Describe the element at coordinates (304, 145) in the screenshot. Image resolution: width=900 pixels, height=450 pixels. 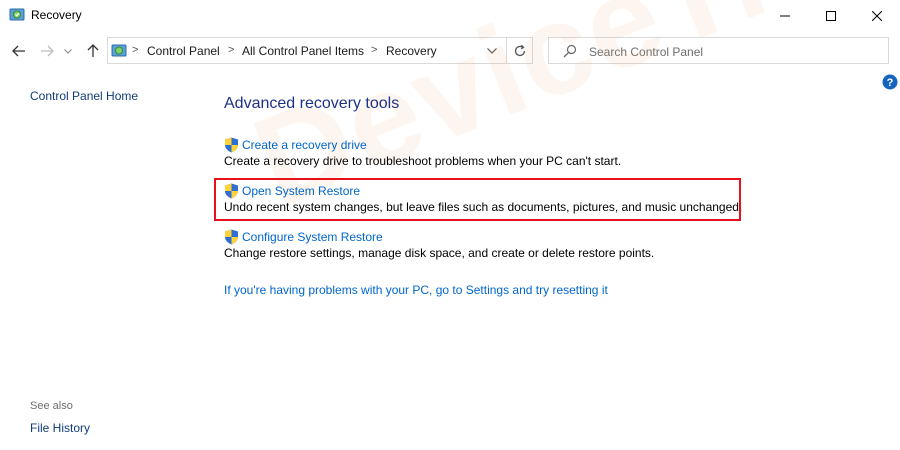
I see `create-recovery-drive-link: Create a recovery drive` at that location.